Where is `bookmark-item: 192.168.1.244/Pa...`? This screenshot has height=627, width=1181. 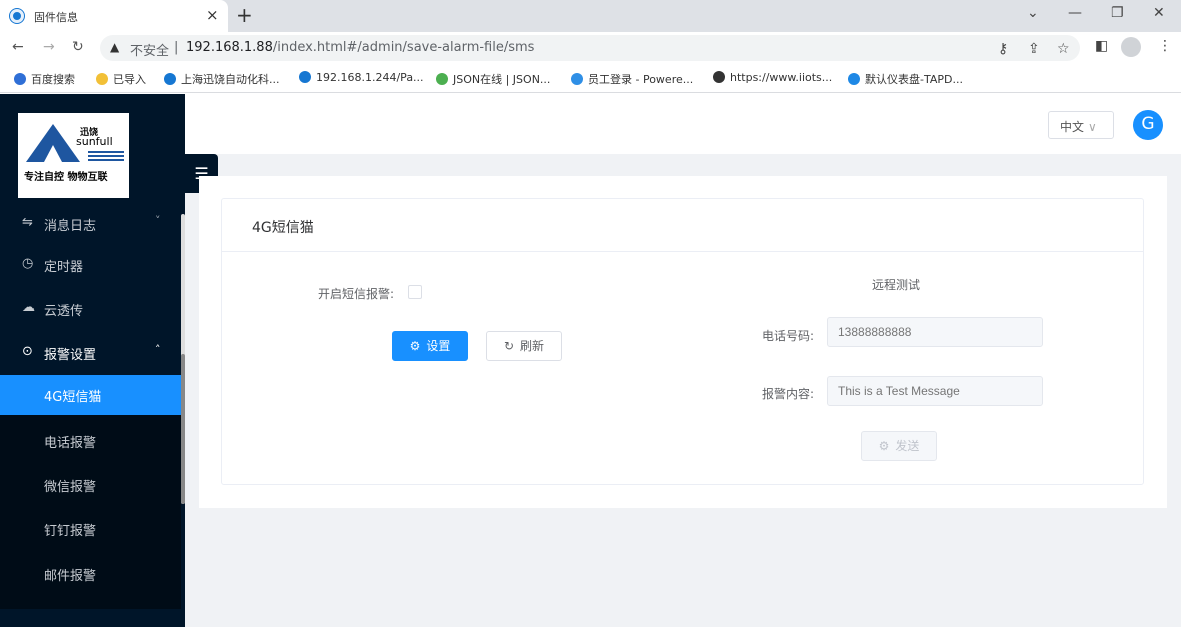
bookmark-item: 192.168.1.244/Pa... is located at coordinates (361, 77).